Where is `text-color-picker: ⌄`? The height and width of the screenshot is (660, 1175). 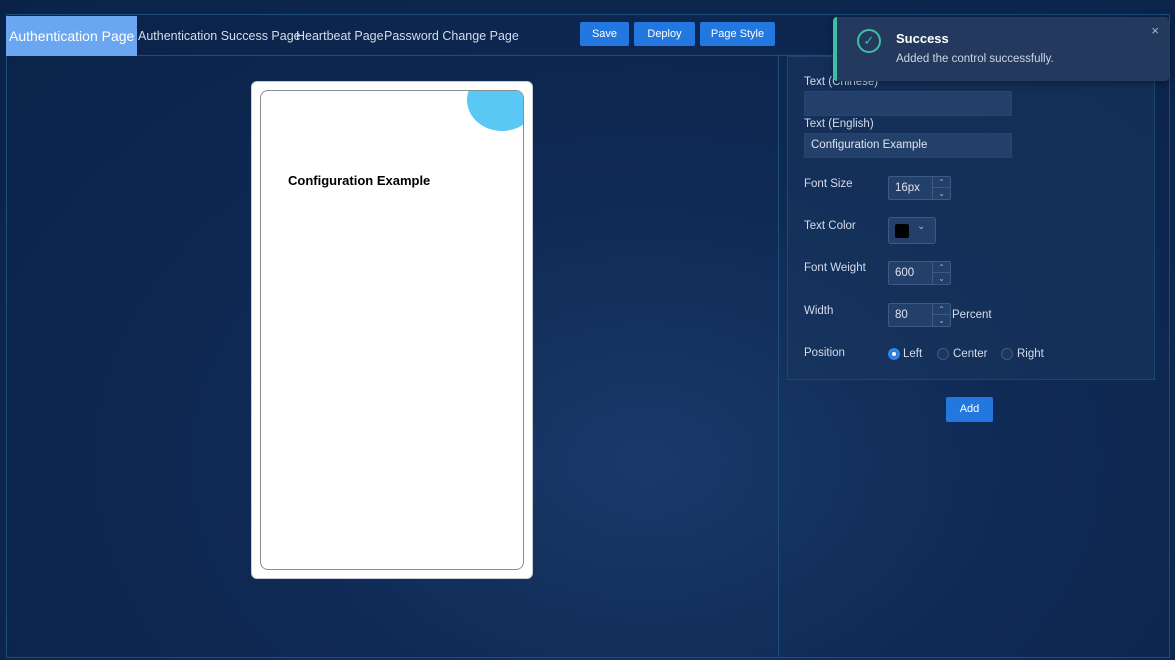 text-color-picker: ⌄ is located at coordinates (912, 230).